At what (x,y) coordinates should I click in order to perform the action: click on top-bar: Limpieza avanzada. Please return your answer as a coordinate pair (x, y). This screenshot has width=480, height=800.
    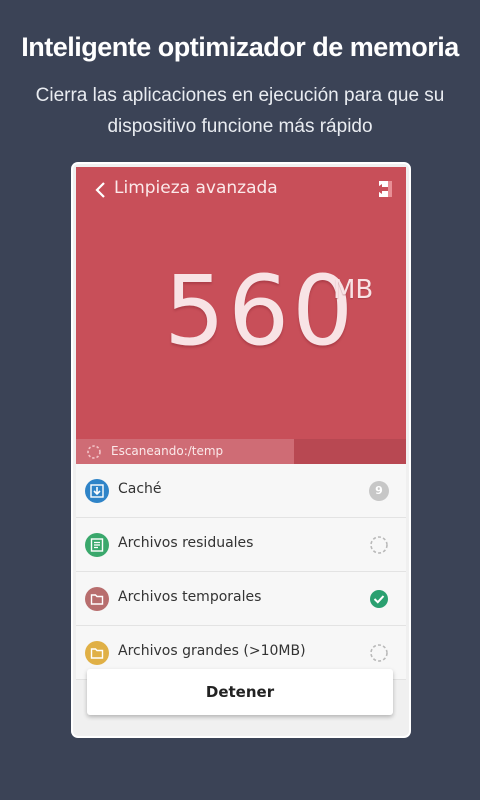
    Looking at the image, I should click on (241, 190).